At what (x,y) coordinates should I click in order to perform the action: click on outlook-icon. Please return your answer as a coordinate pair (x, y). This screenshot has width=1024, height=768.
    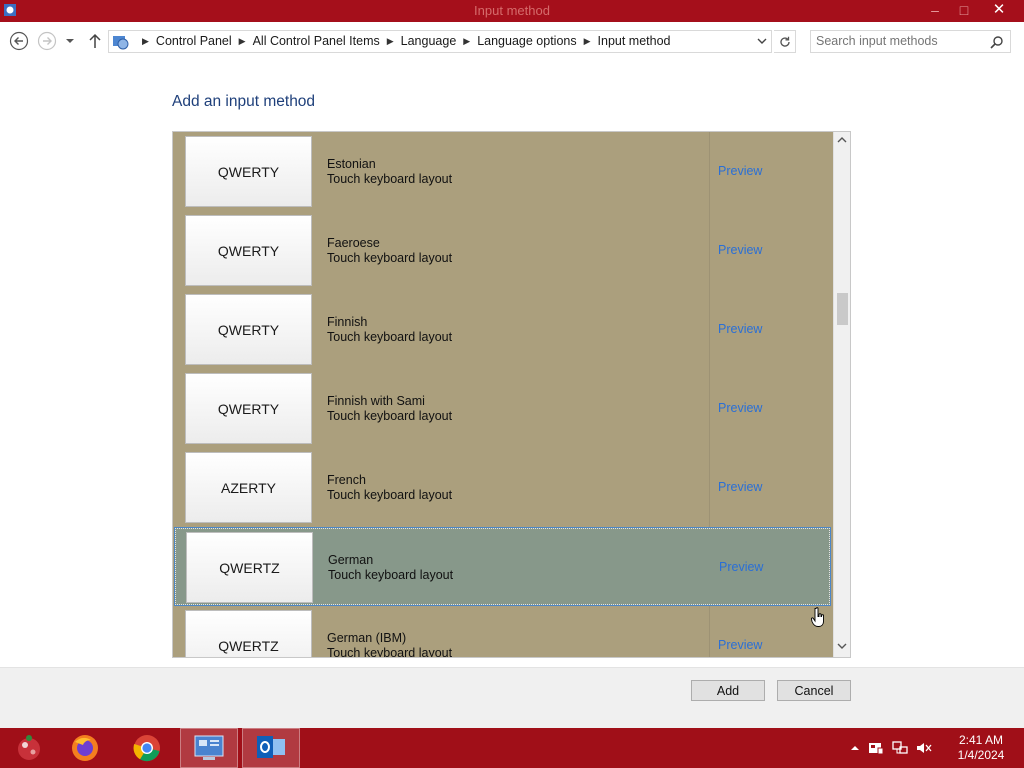
    Looking at the image, I should click on (271, 747).